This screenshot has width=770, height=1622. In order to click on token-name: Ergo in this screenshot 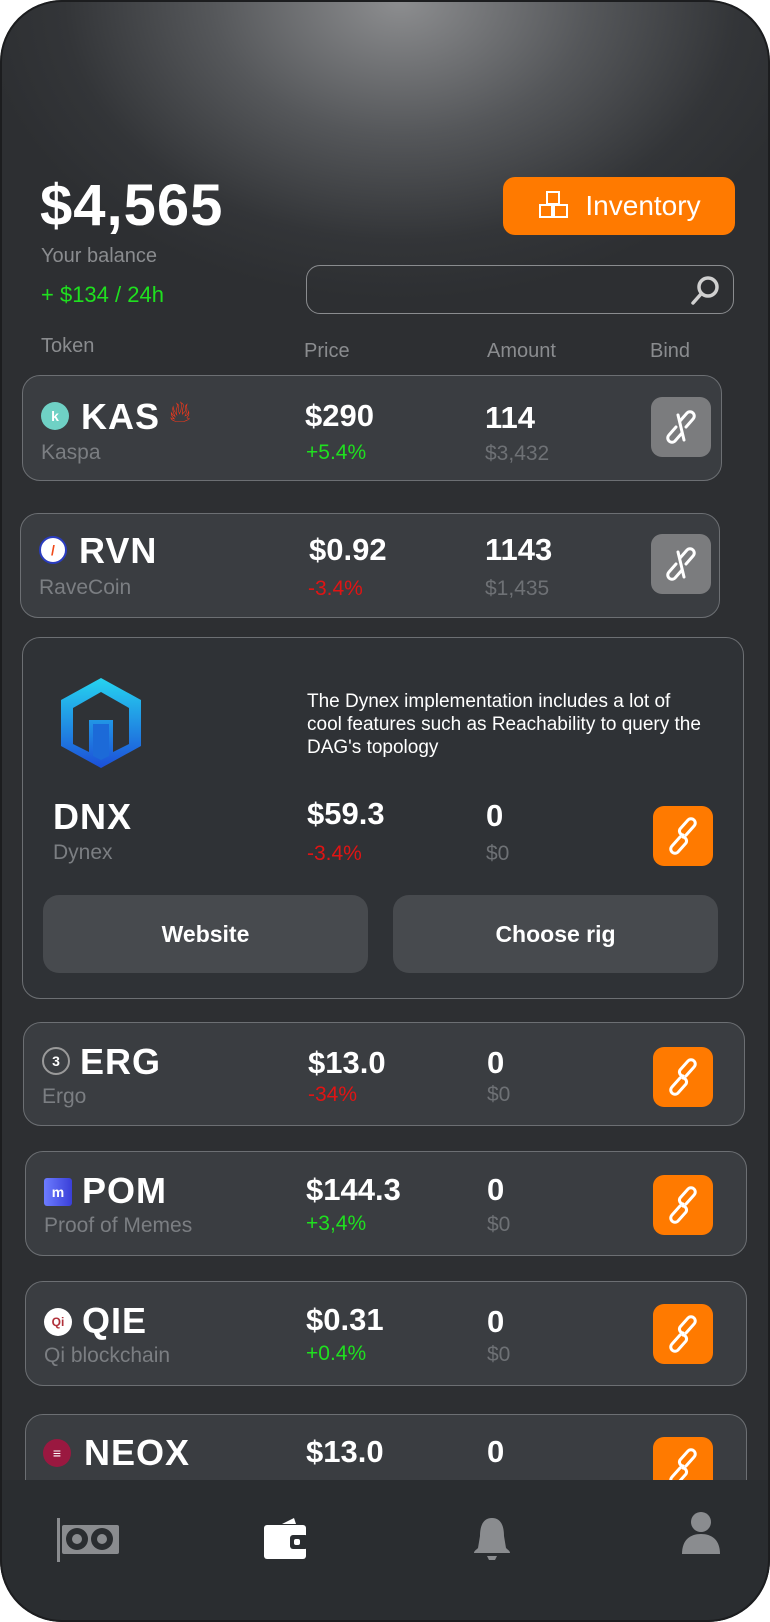, I will do `click(64, 1096)`.